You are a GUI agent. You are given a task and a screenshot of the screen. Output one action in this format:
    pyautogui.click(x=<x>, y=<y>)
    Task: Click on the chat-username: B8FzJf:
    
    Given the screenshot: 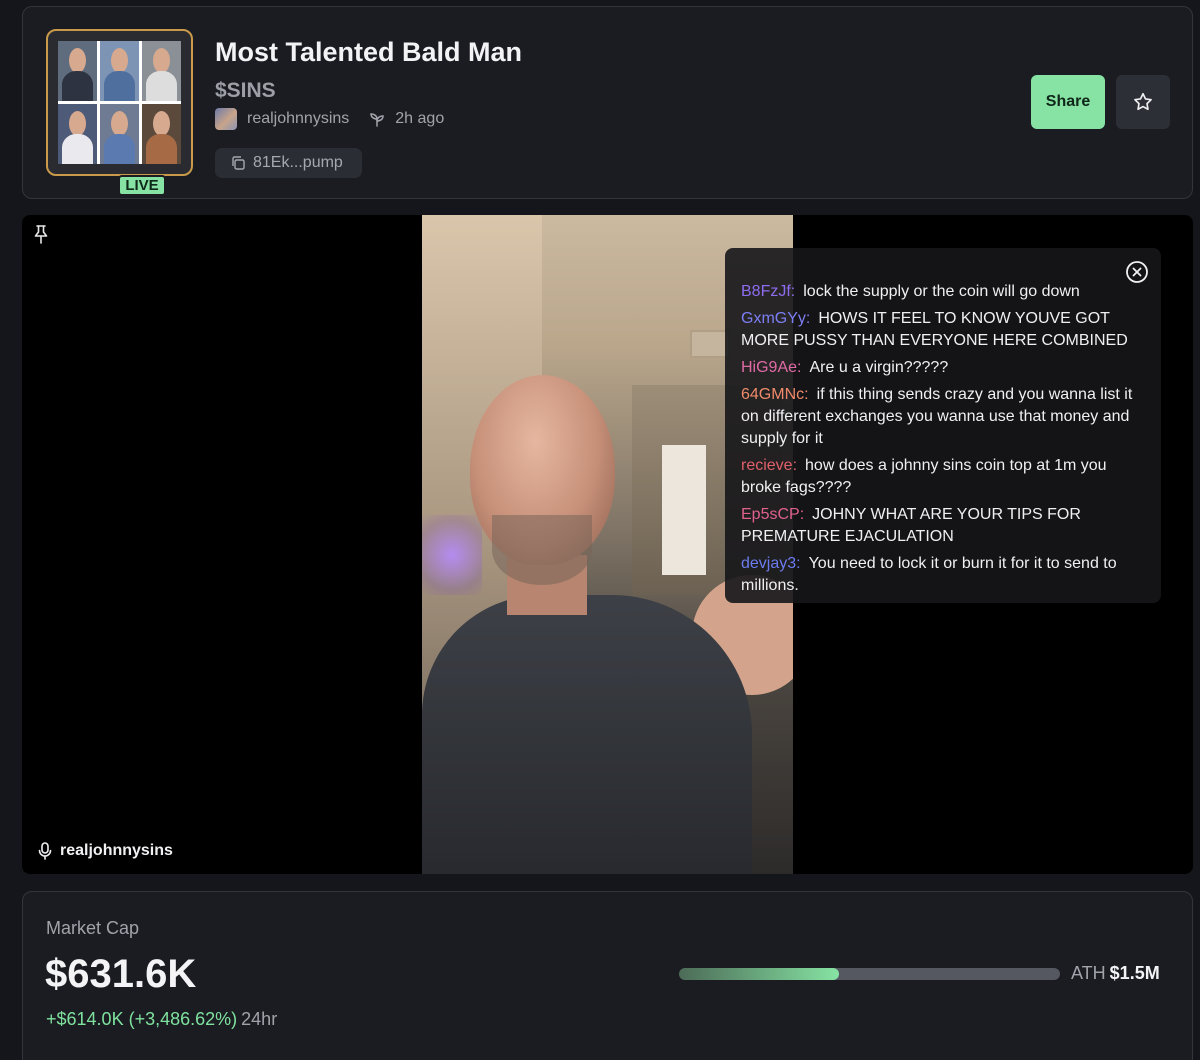 What is the action you would take?
    pyautogui.click(x=768, y=291)
    